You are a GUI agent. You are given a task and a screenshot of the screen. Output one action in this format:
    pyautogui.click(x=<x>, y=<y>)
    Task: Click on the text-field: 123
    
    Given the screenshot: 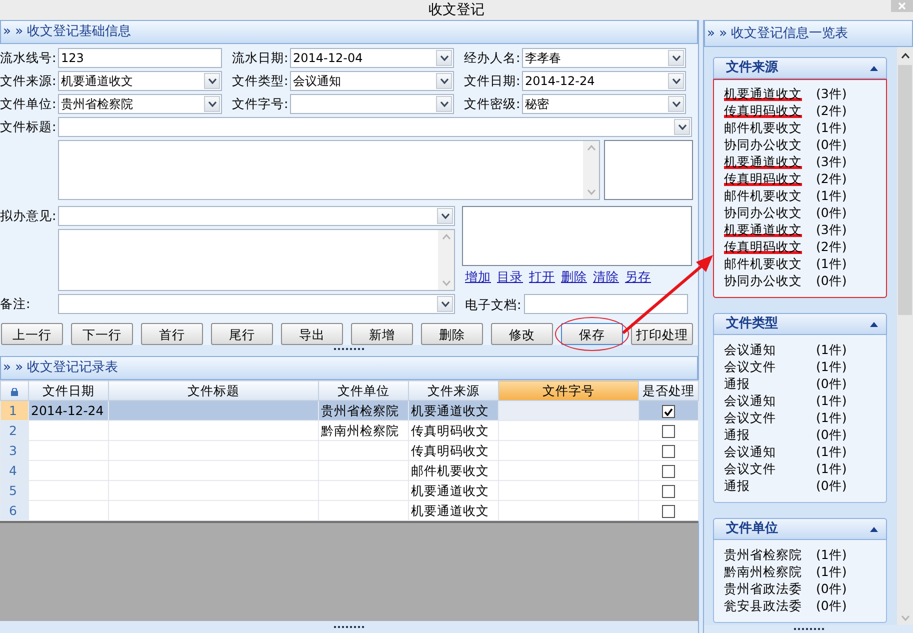 What is the action you would take?
    pyautogui.click(x=140, y=58)
    